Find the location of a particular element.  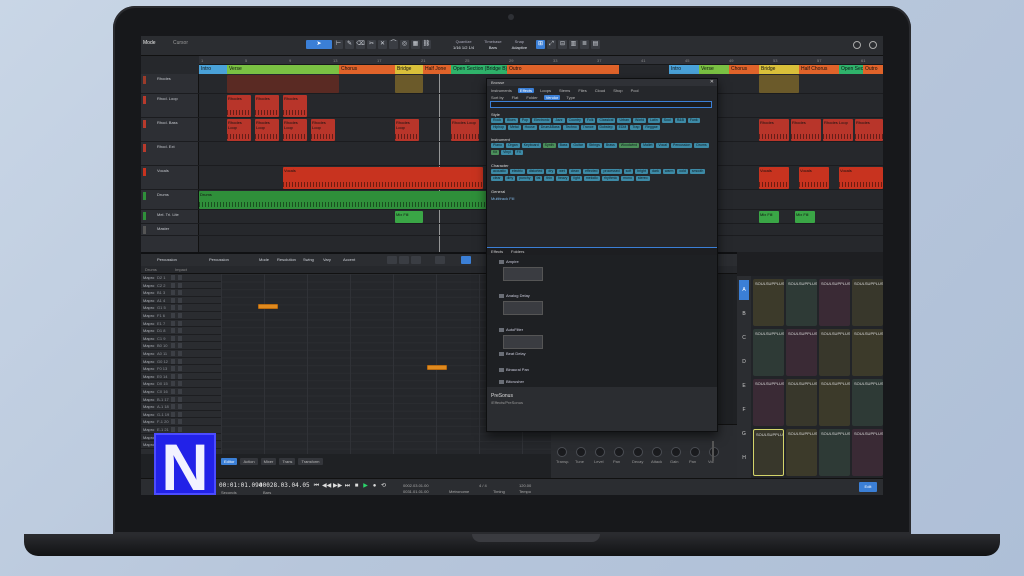

tab-folders-list: Folders is located at coordinates (517, 251).